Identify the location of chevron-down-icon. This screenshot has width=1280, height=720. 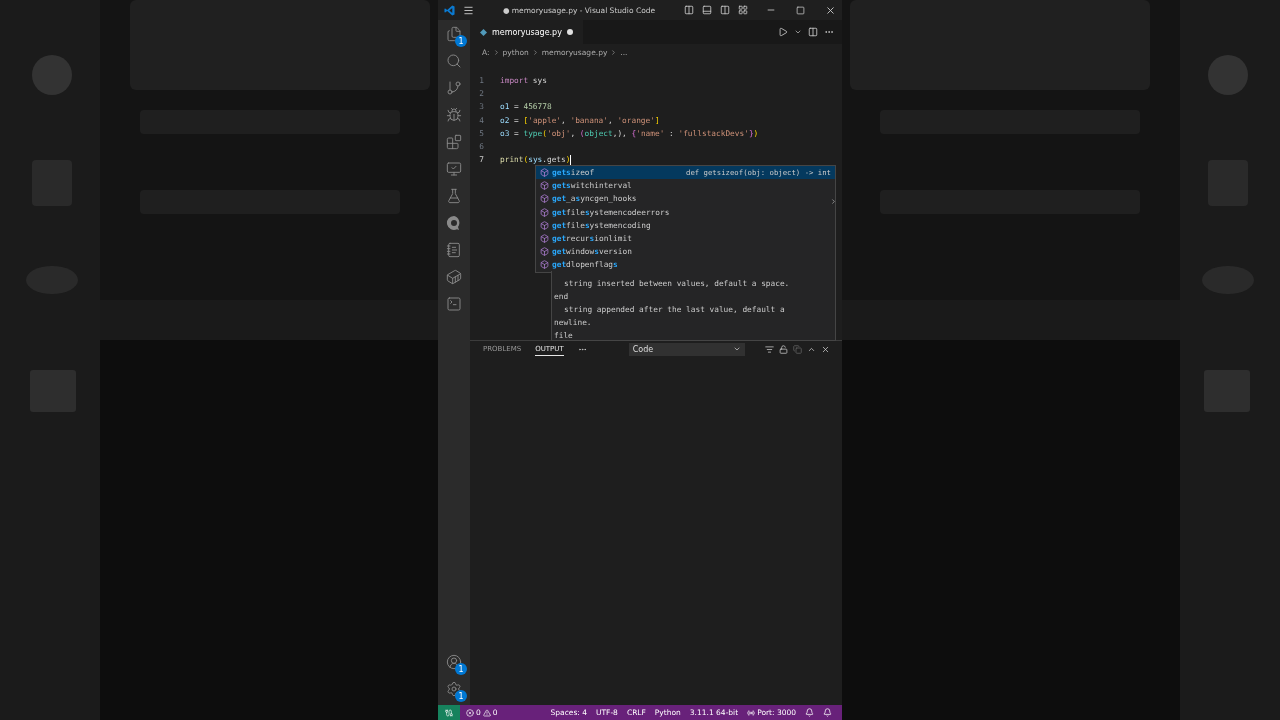
(736, 349).